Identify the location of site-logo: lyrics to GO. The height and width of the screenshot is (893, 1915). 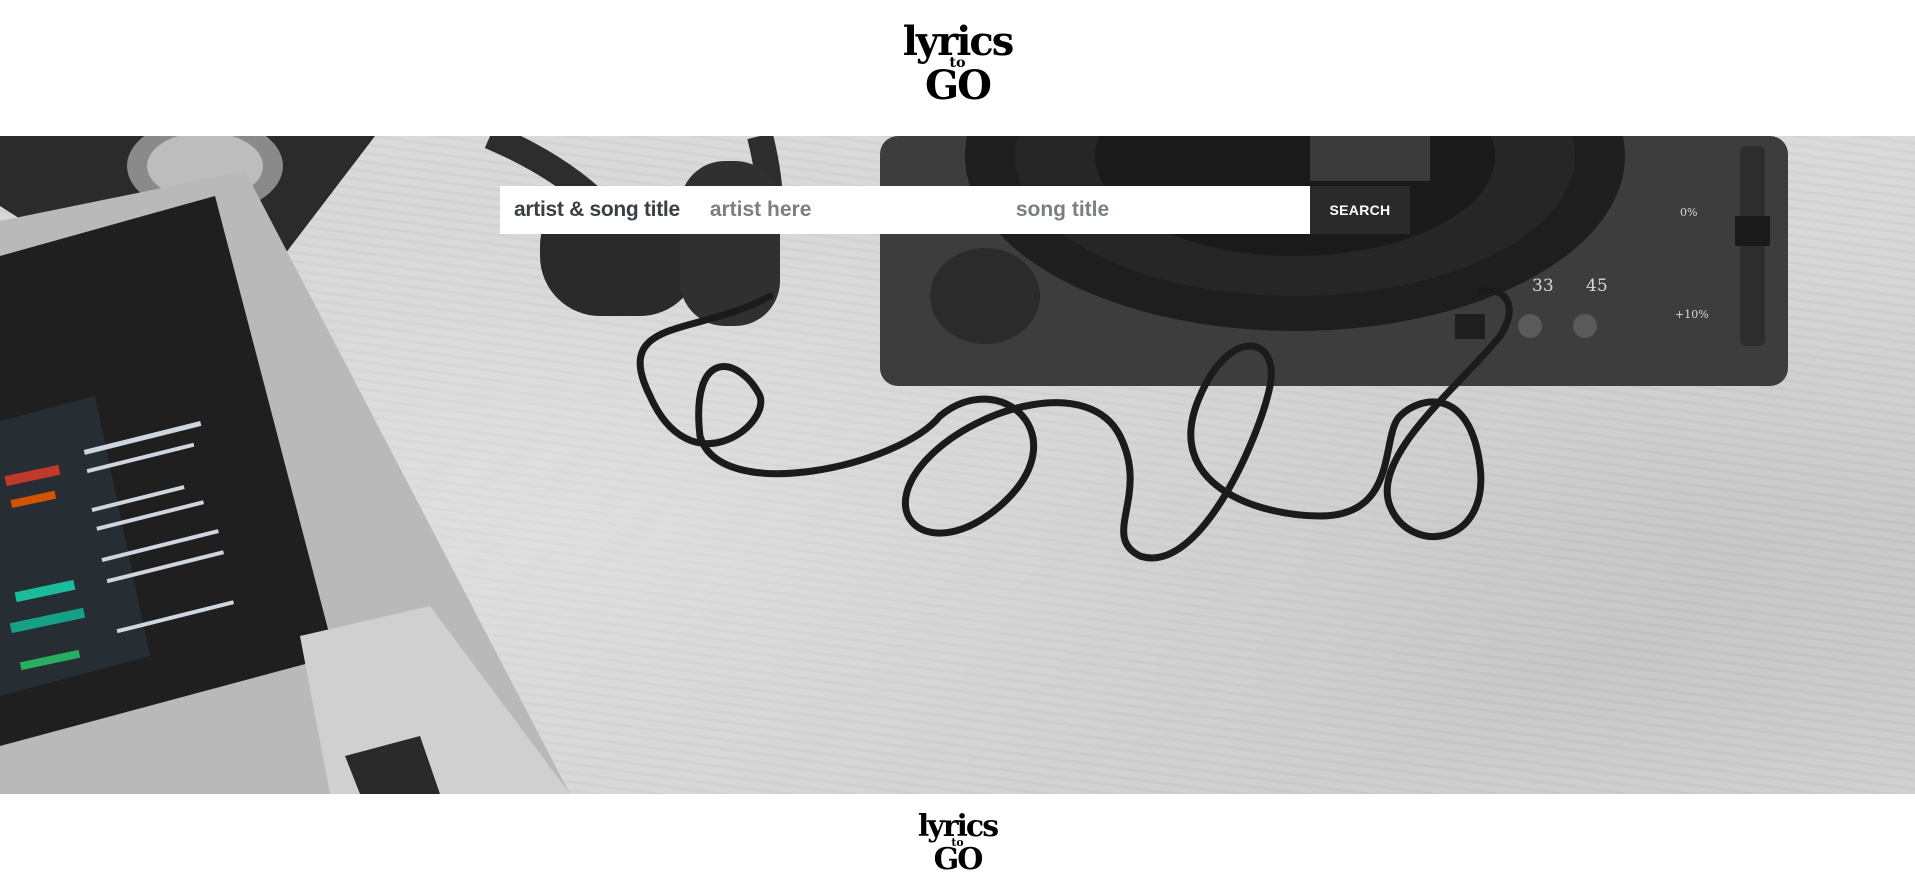
(958, 64).